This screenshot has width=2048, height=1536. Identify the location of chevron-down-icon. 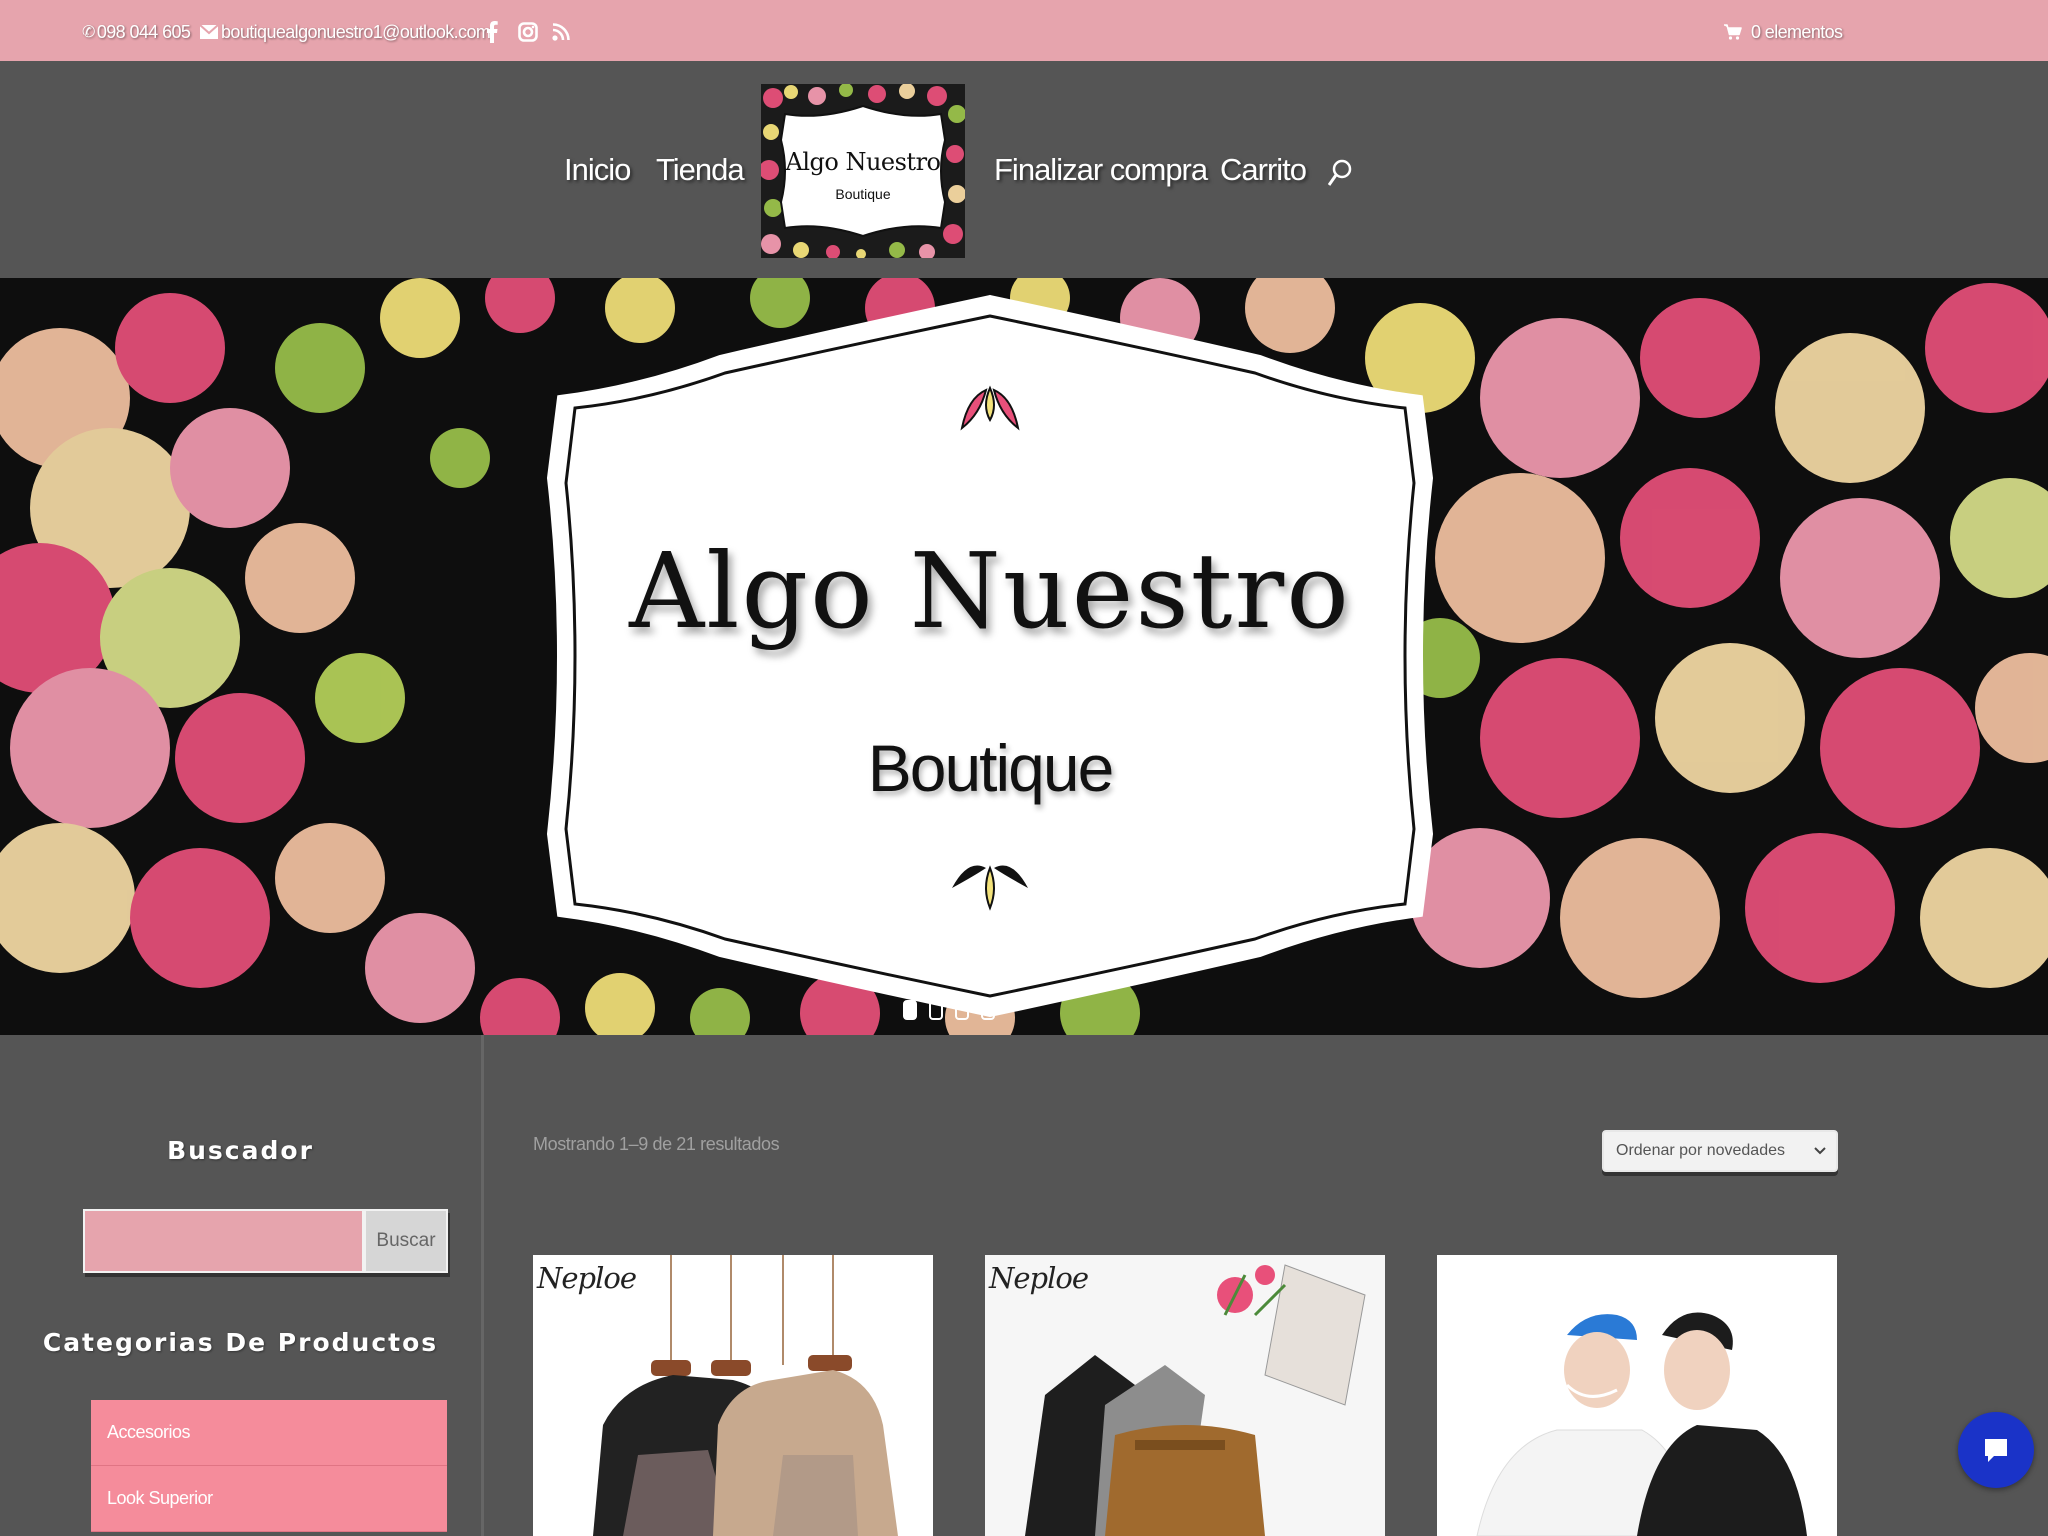
(1820, 1151).